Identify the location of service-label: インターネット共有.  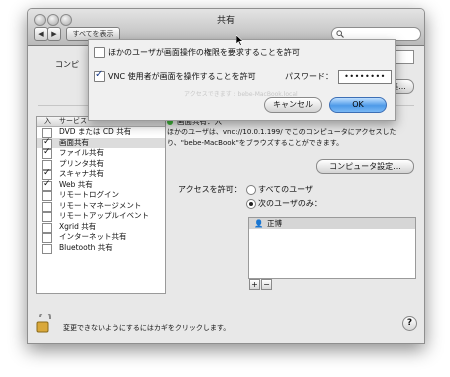
(93, 236).